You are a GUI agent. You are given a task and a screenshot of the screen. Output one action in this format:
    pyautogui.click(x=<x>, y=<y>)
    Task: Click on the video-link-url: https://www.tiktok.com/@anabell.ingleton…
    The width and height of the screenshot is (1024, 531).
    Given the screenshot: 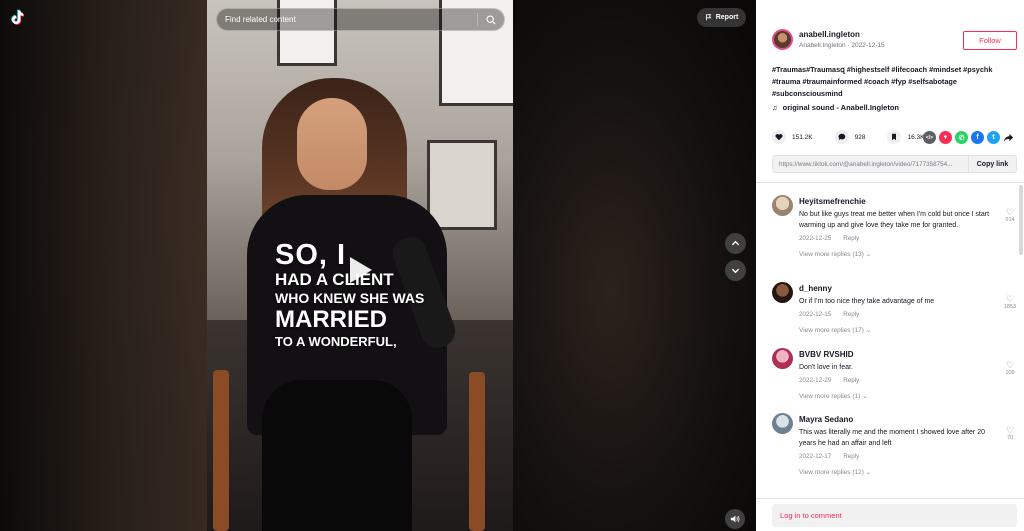 What is the action you would take?
    pyautogui.click(x=870, y=164)
    